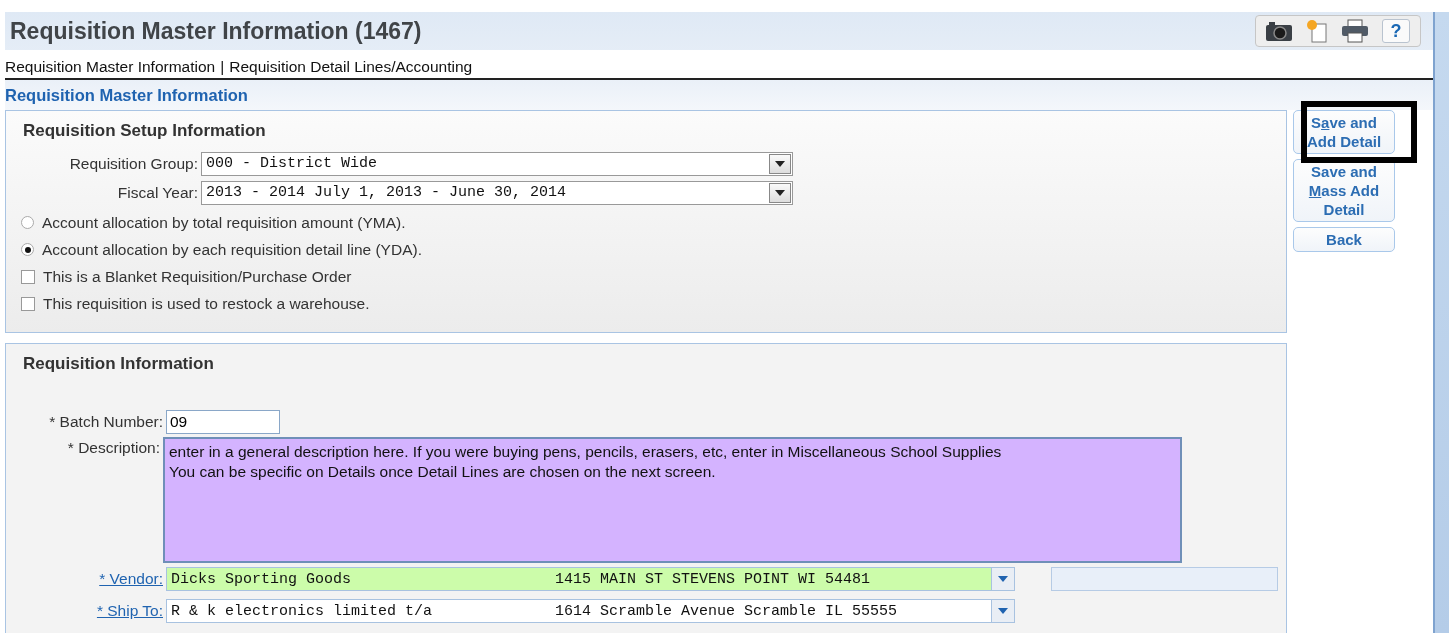 The height and width of the screenshot is (633, 1449). What do you see at coordinates (216, 31) in the screenshot?
I see `page-title: Requisition Master Information (1467)` at bounding box center [216, 31].